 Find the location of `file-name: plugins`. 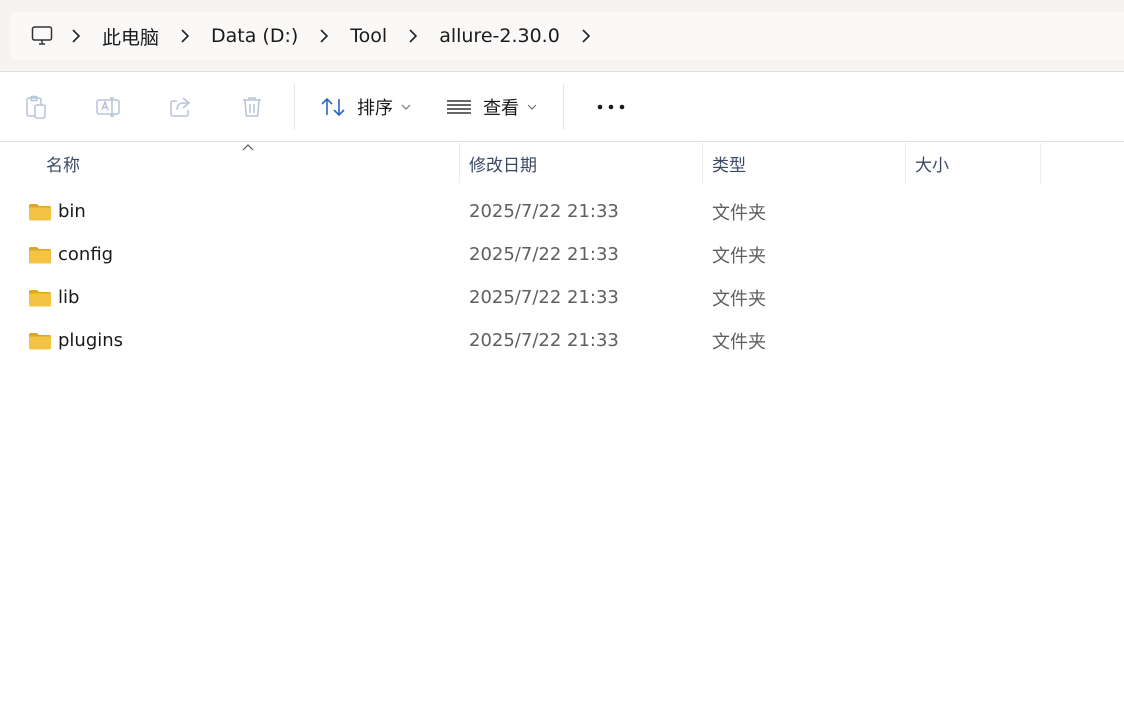

file-name: plugins is located at coordinates (91, 340).